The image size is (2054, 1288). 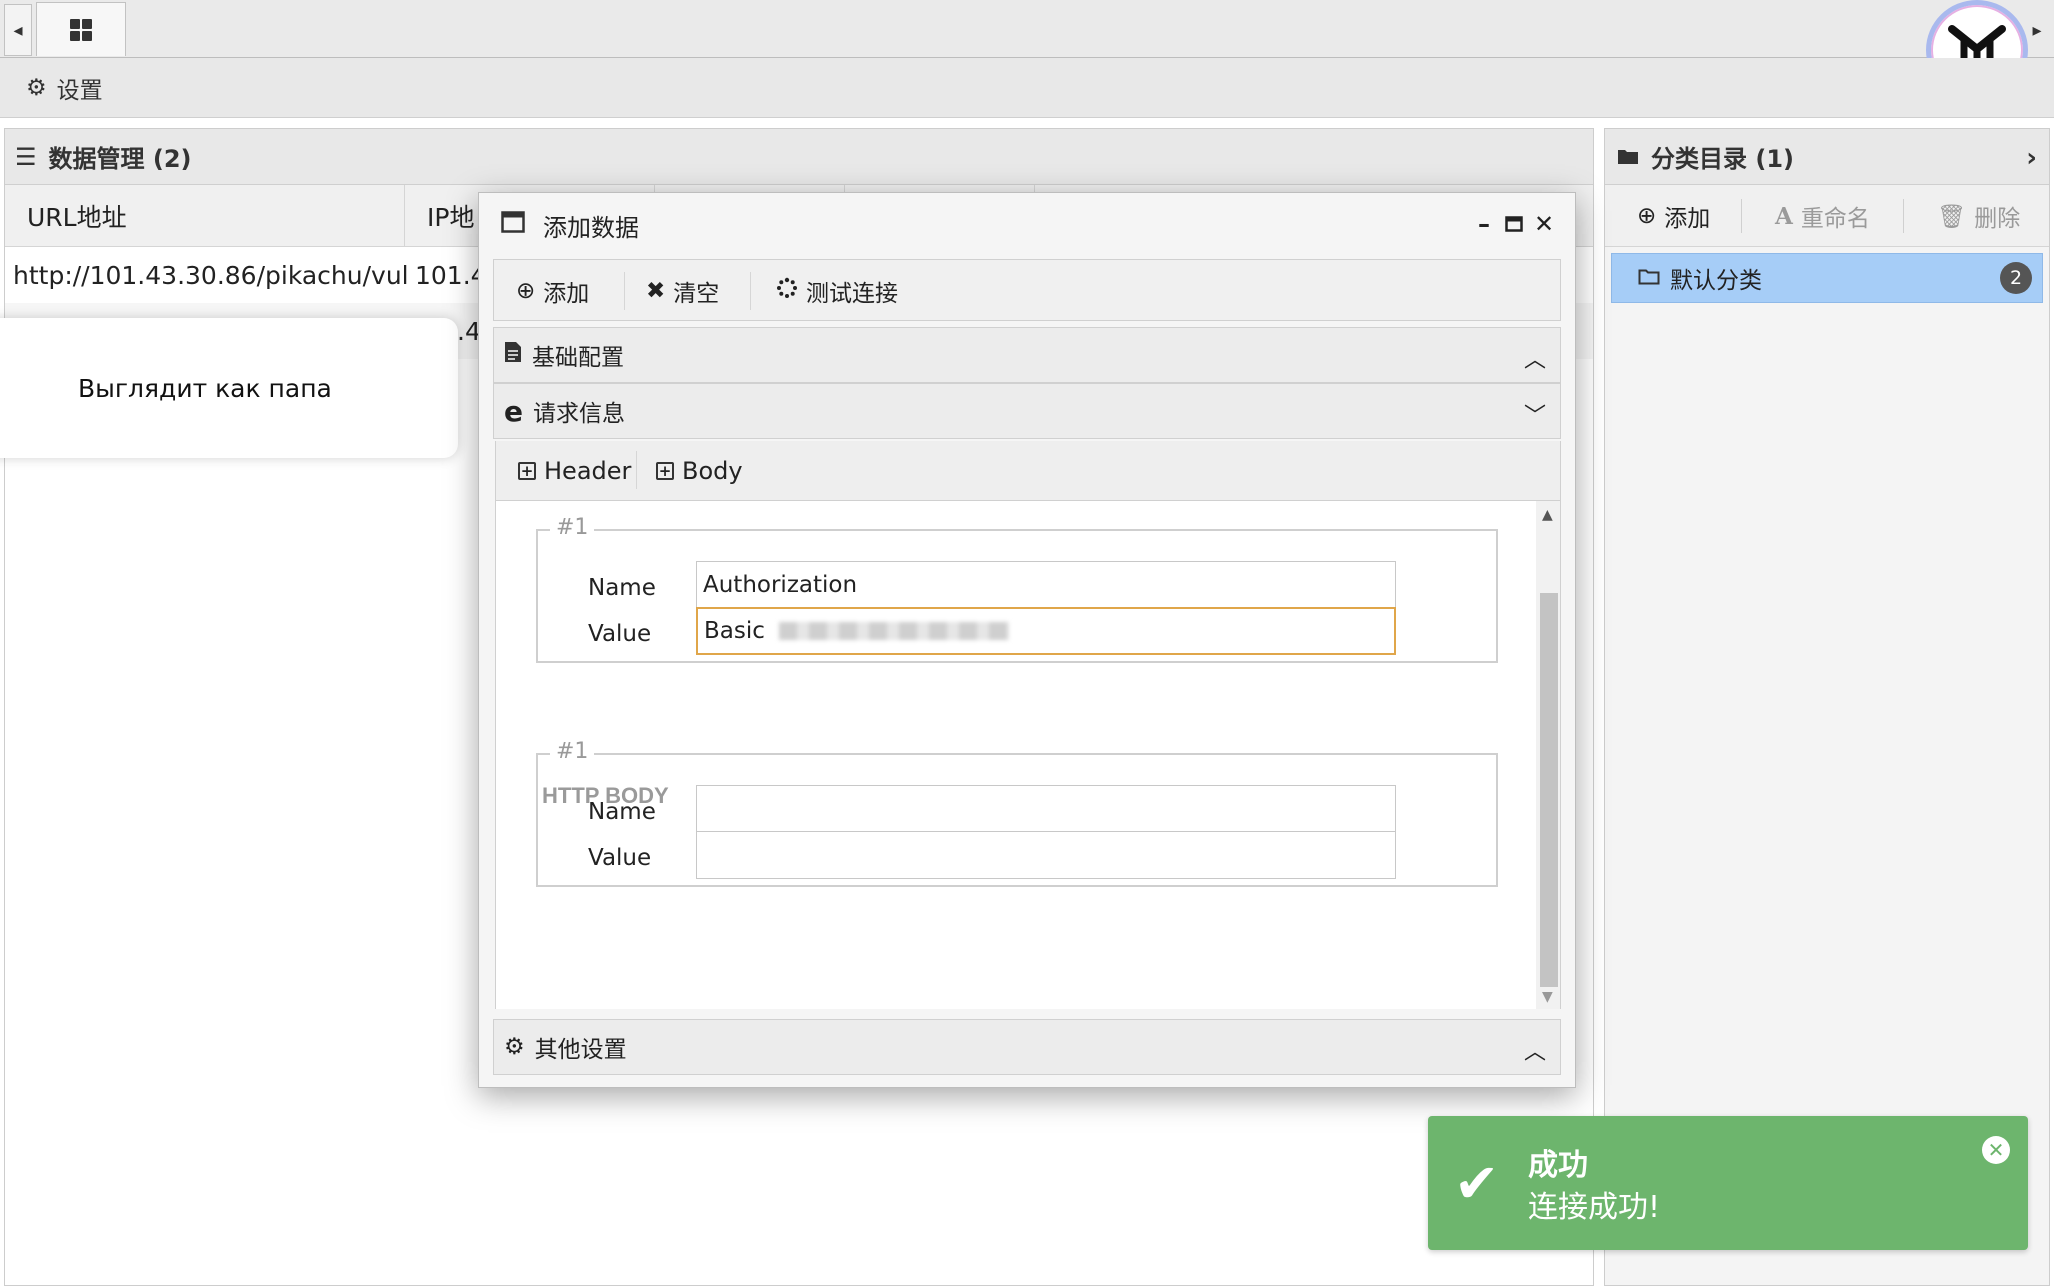 I want to click on category-panel-title: 分类目录 (1), so click(x=1722, y=159).